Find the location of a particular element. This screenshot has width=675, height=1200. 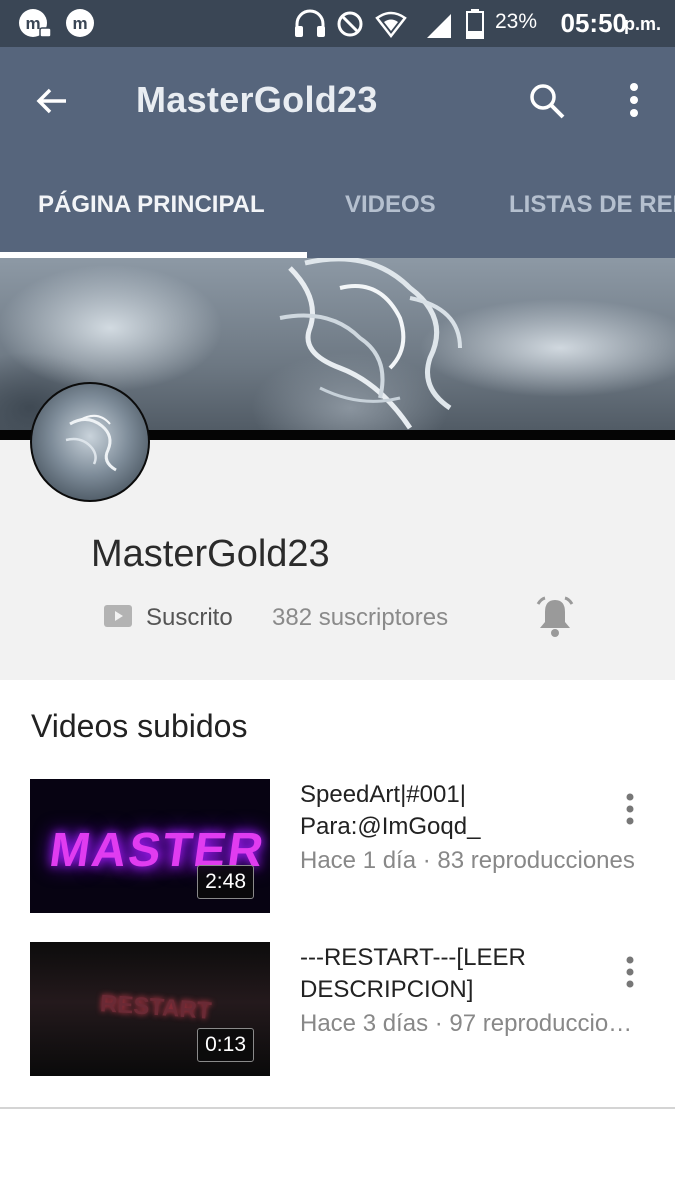

uploads-section-title: Videos subidos is located at coordinates (139, 726).